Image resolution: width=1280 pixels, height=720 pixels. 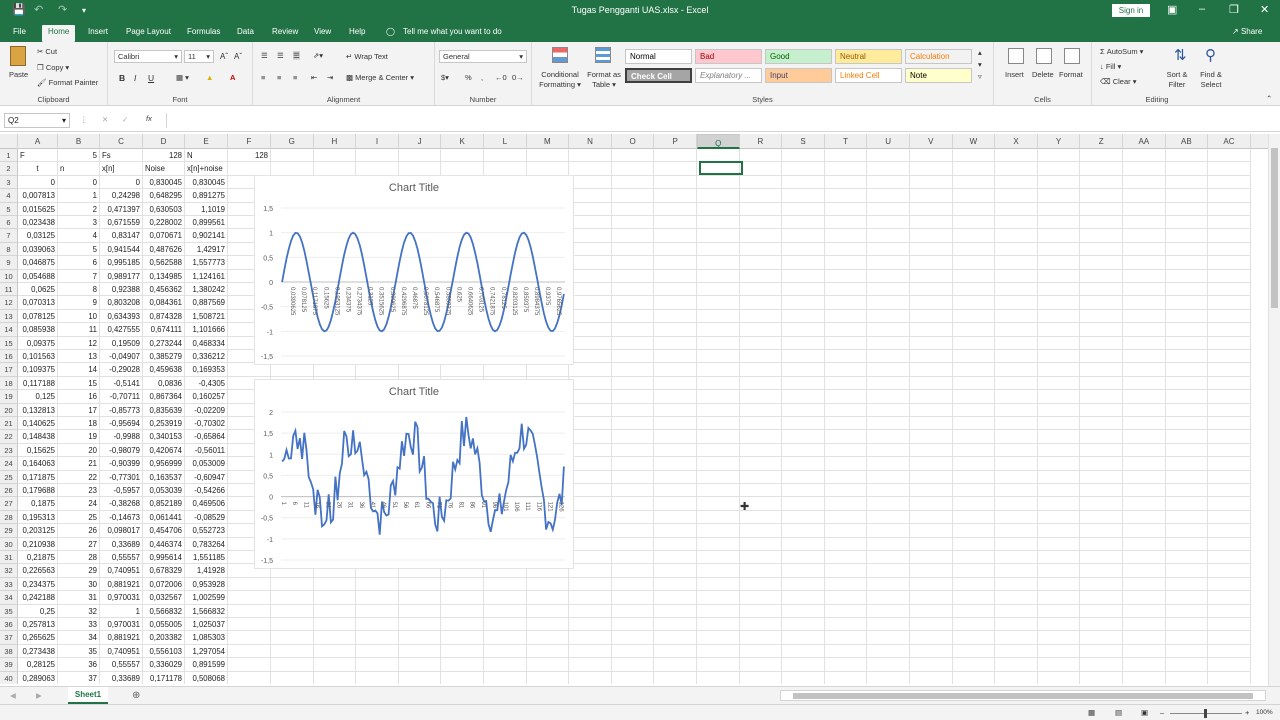 What do you see at coordinates (164, 625) in the screenshot?
I see `cell: 0,055005` at bounding box center [164, 625].